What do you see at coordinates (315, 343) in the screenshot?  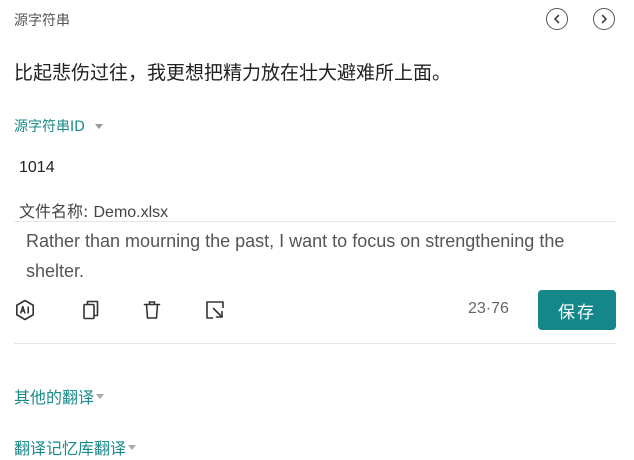 I see `divider` at bounding box center [315, 343].